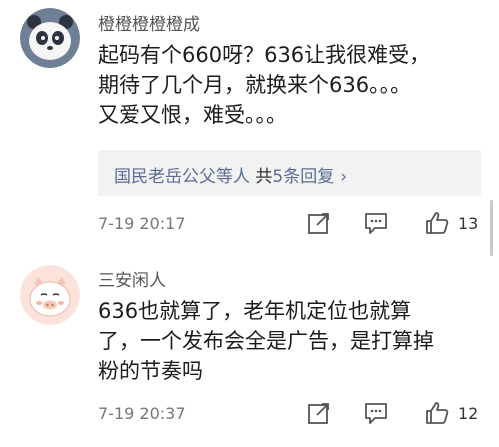  What do you see at coordinates (344, 177) in the screenshot?
I see `chevron-right-icon: ›` at bounding box center [344, 177].